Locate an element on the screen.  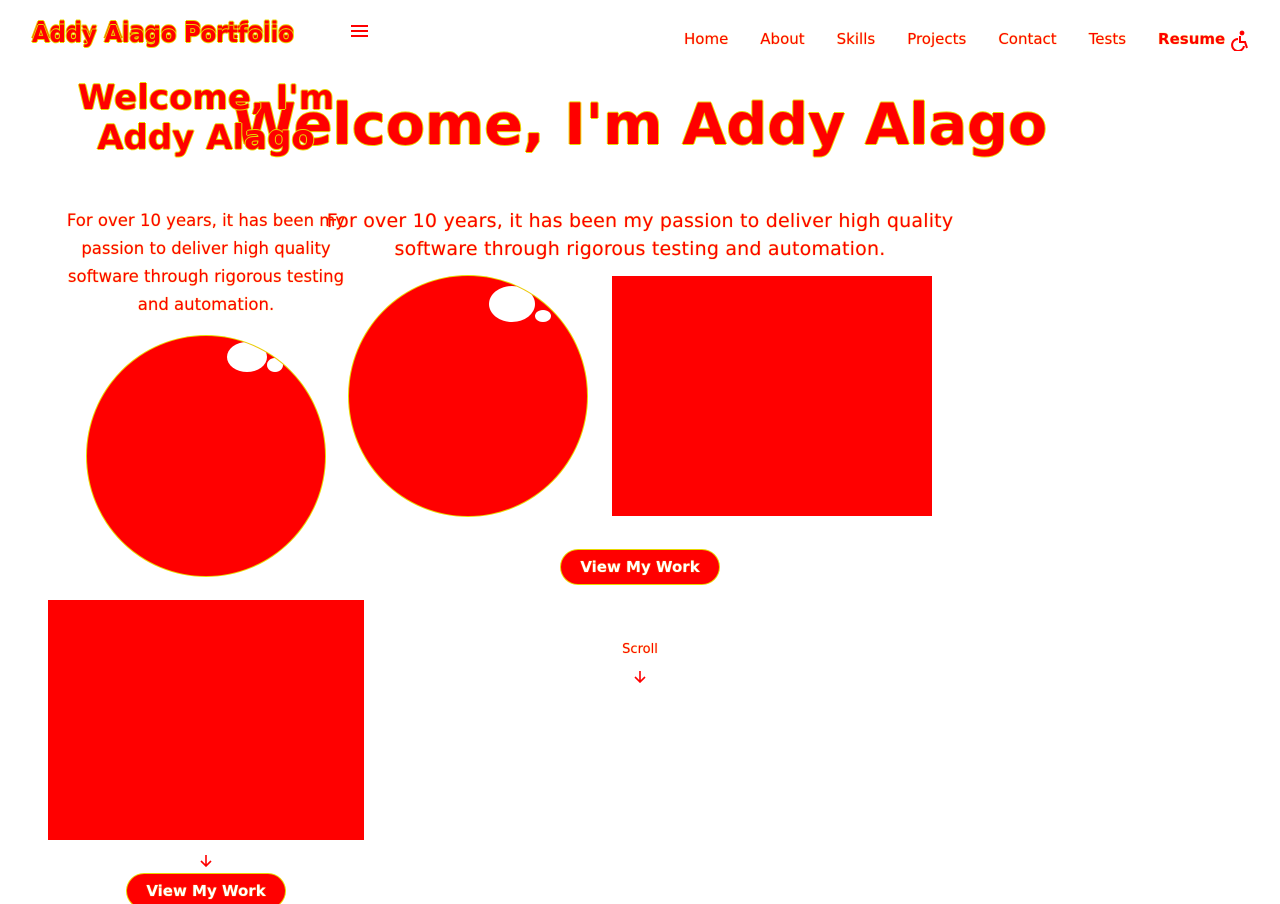
view-my-work-button-mobile: View My Work is located at coordinates (206, 889).